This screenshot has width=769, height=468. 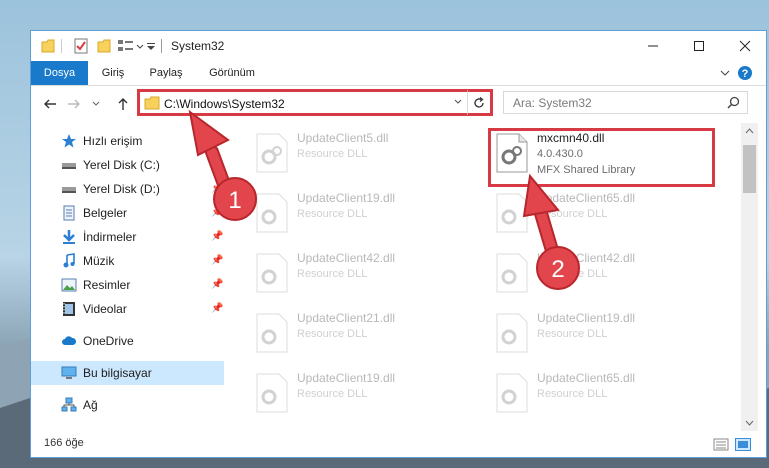 I want to click on file-tile: UpdateClient21.dll Resource DLL, so click(x=363, y=333).